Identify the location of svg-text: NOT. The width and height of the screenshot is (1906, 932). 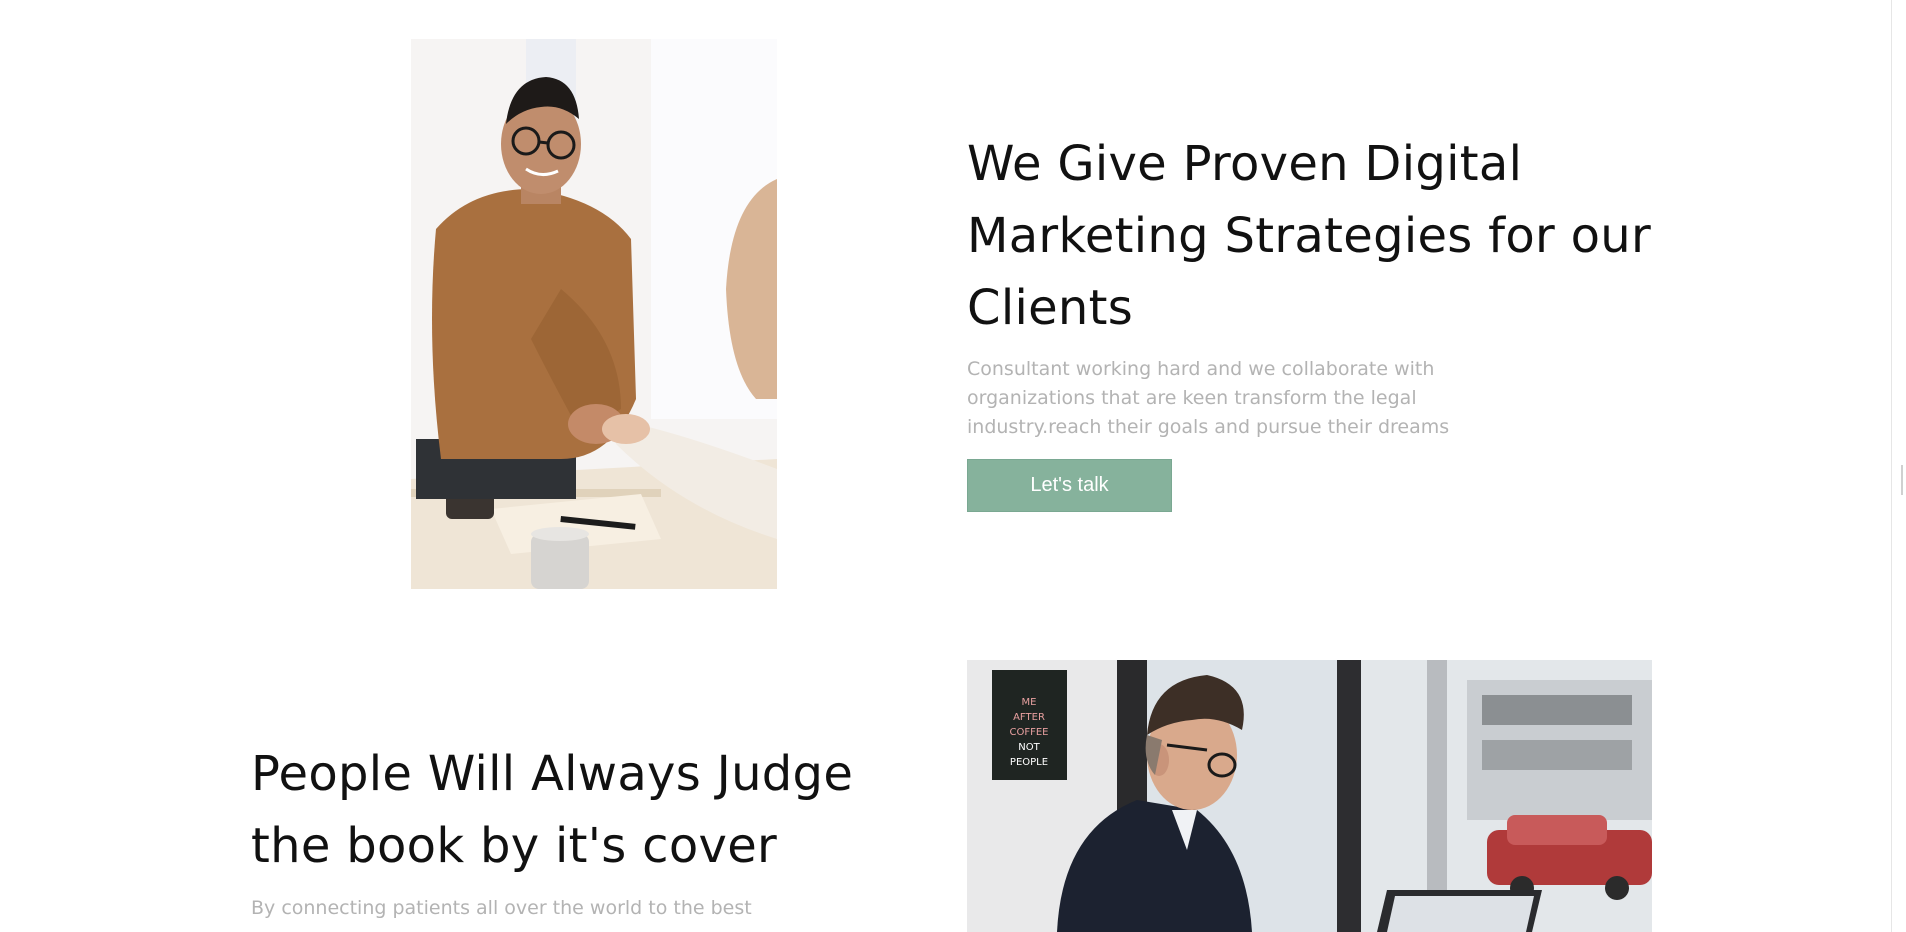
(1029, 747).